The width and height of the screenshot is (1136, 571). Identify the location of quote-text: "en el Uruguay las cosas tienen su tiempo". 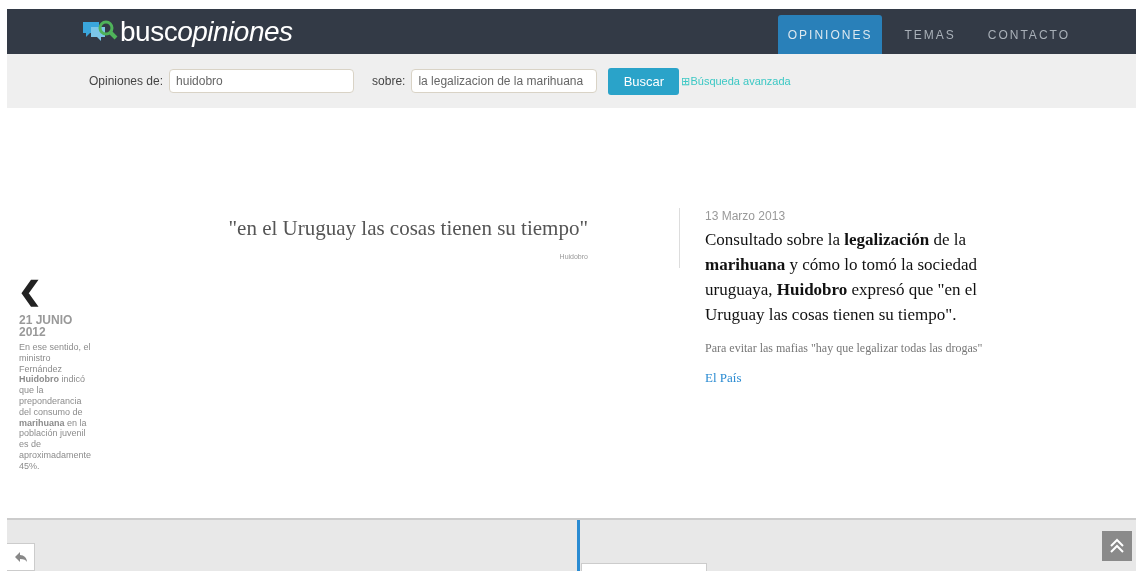
(407, 228).